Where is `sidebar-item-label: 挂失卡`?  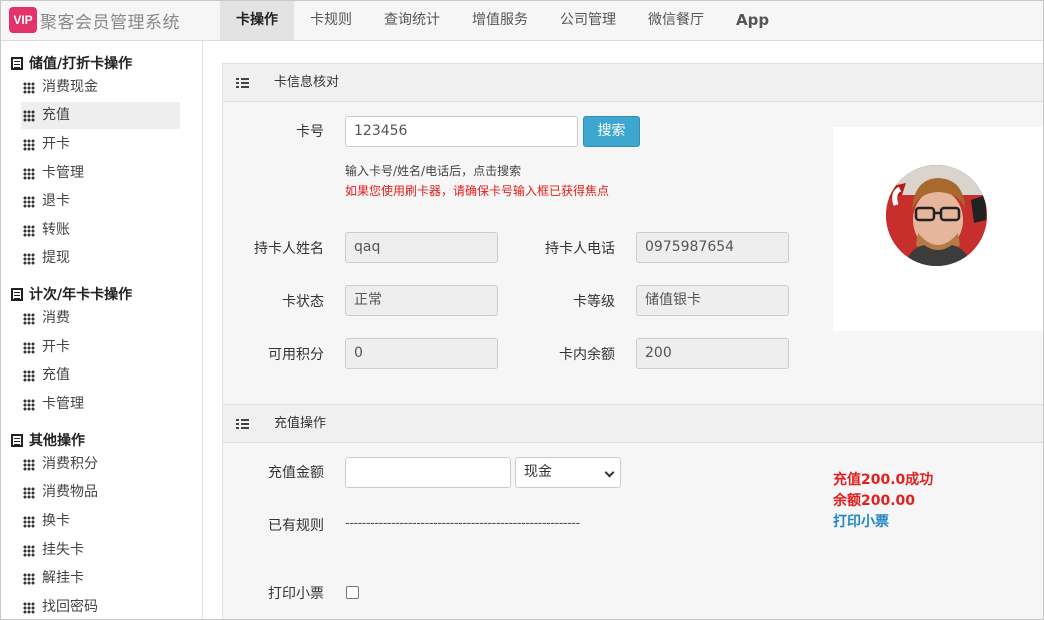
sidebar-item-label: 挂失卡 is located at coordinates (63, 550).